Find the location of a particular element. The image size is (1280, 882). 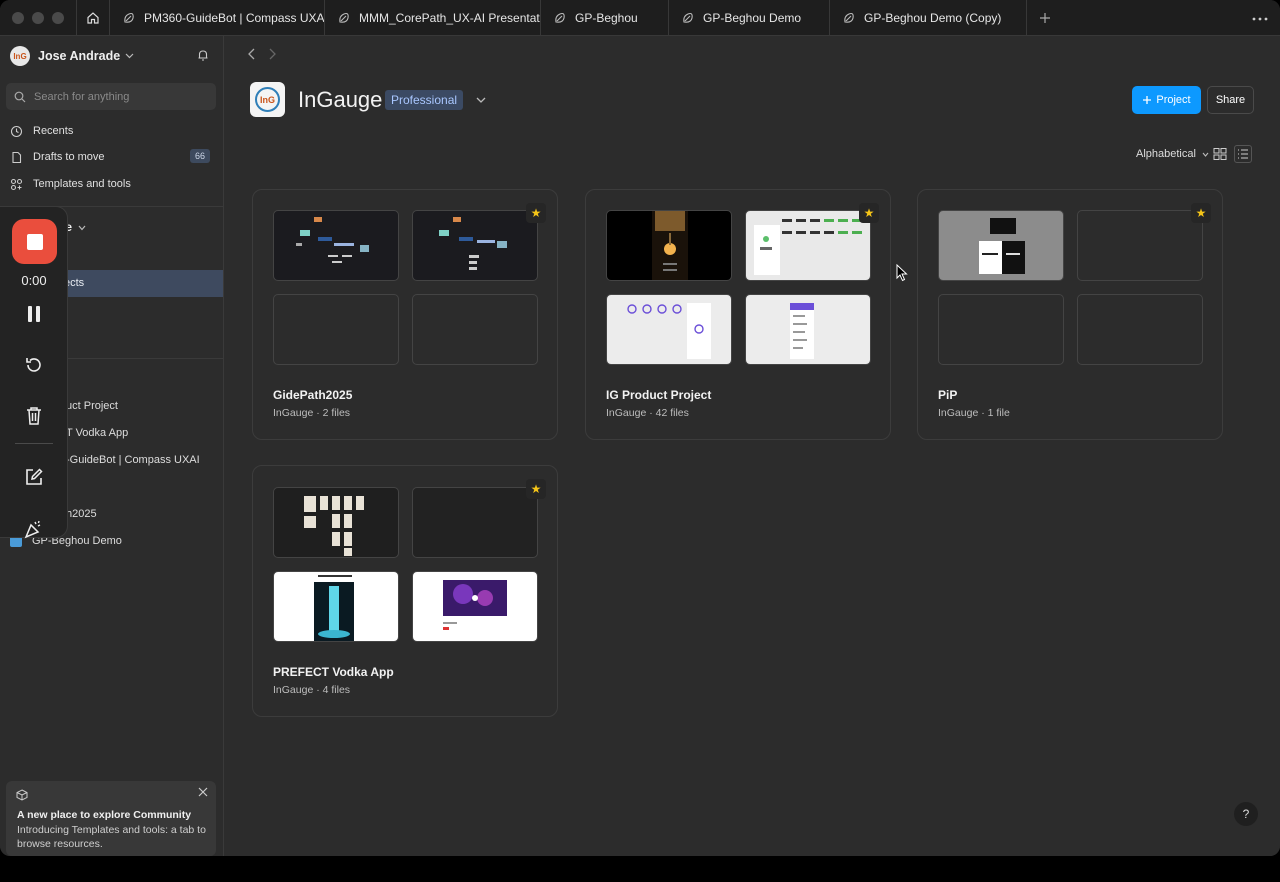

stop-recording-button is located at coordinates (34, 241).